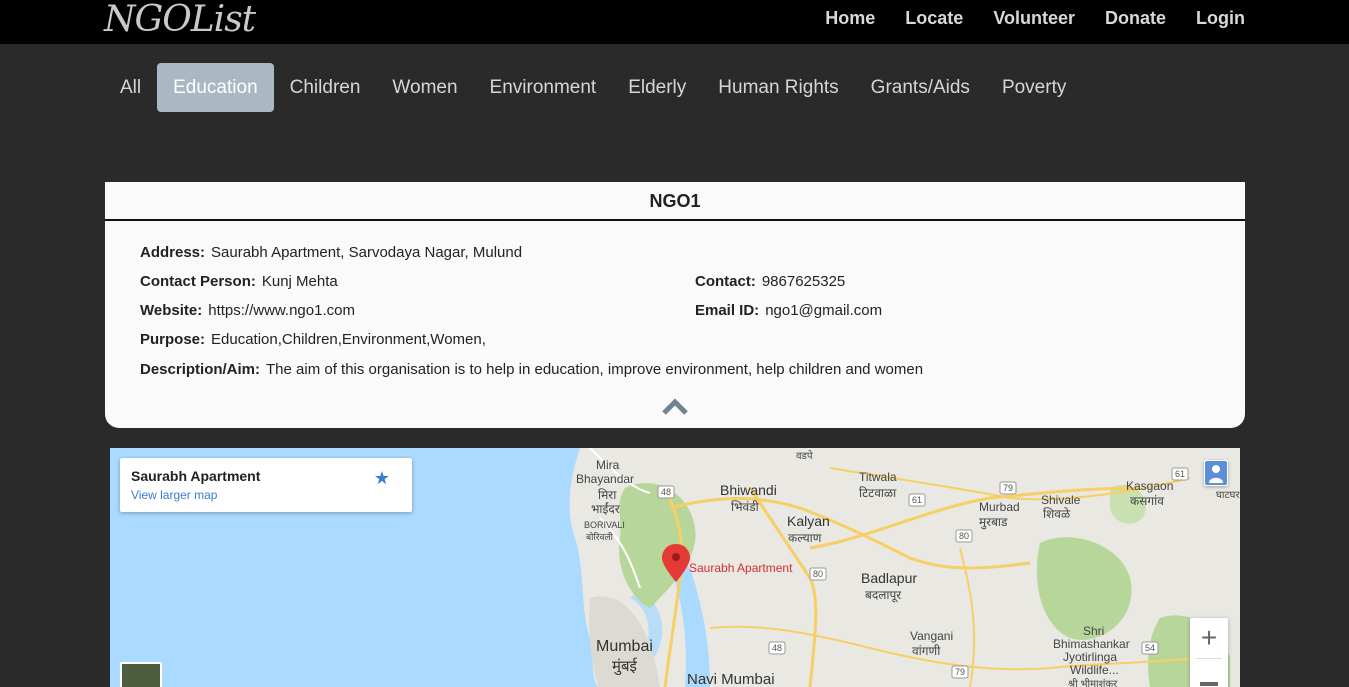  I want to click on description-label: Description/Aim:, so click(200, 369).